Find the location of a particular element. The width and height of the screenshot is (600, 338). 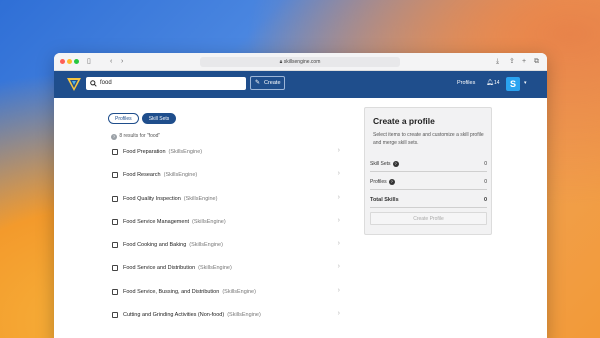

skill-sets-row: Skill Sets? 0 is located at coordinates (428, 164).